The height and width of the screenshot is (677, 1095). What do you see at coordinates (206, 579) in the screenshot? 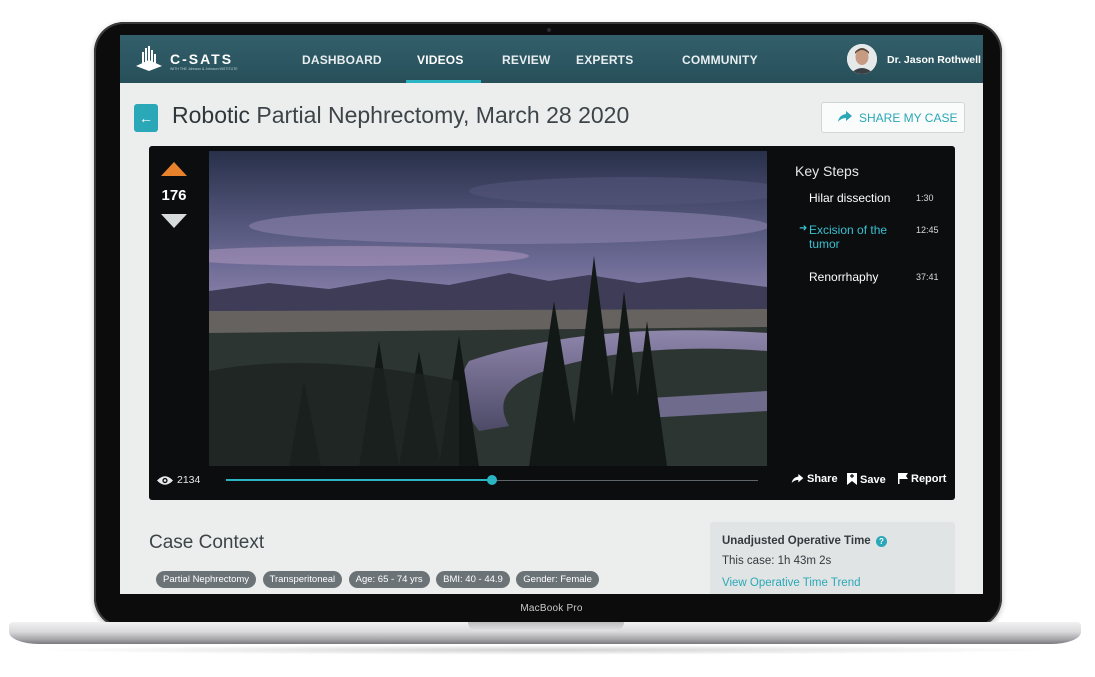
I see `case-tag: Partial Nephrectomy` at bounding box center [206, 579].